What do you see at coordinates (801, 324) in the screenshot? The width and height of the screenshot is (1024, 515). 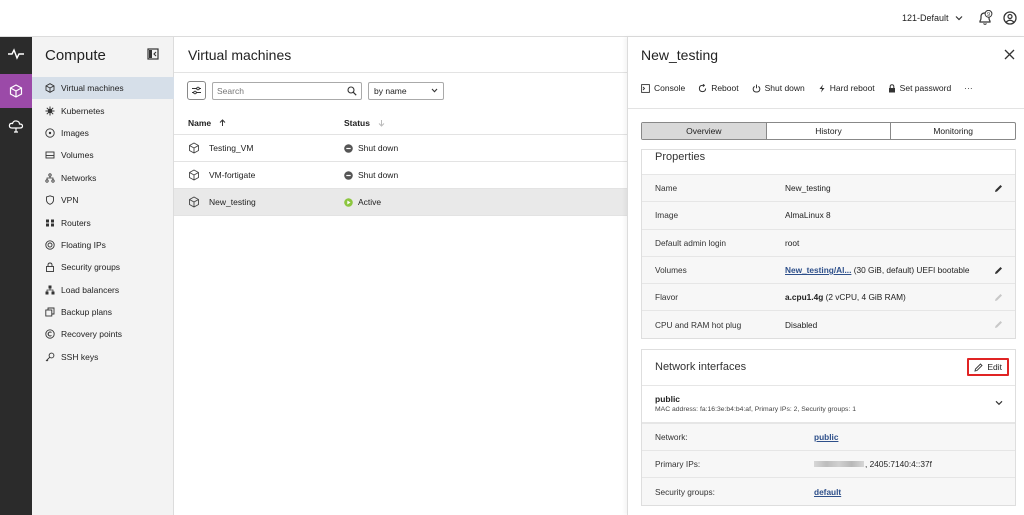 I see `property-value: Disabled` at bounding box center [801, 324].